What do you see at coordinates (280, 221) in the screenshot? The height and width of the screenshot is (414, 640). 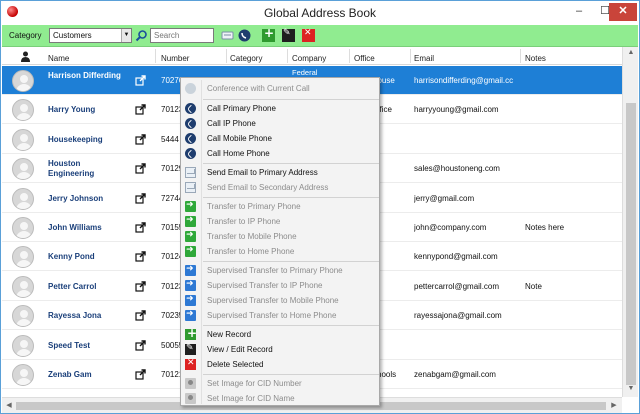 I see `menu-transfer-ip: Transfer to IP Phone` at bounding box center [280, 221].